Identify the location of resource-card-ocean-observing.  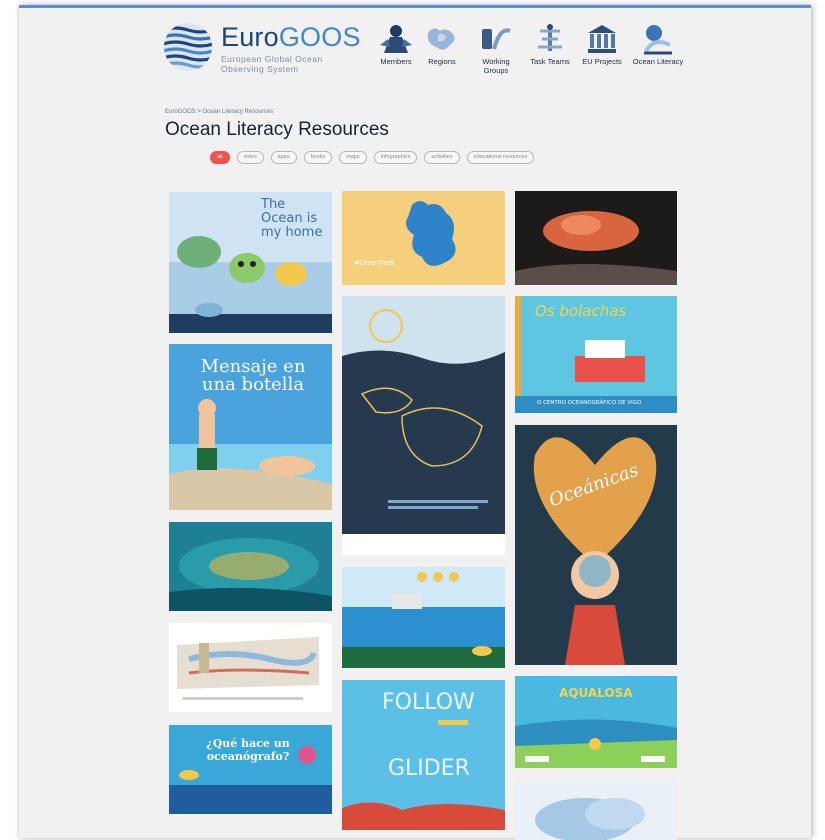
(423, 617).